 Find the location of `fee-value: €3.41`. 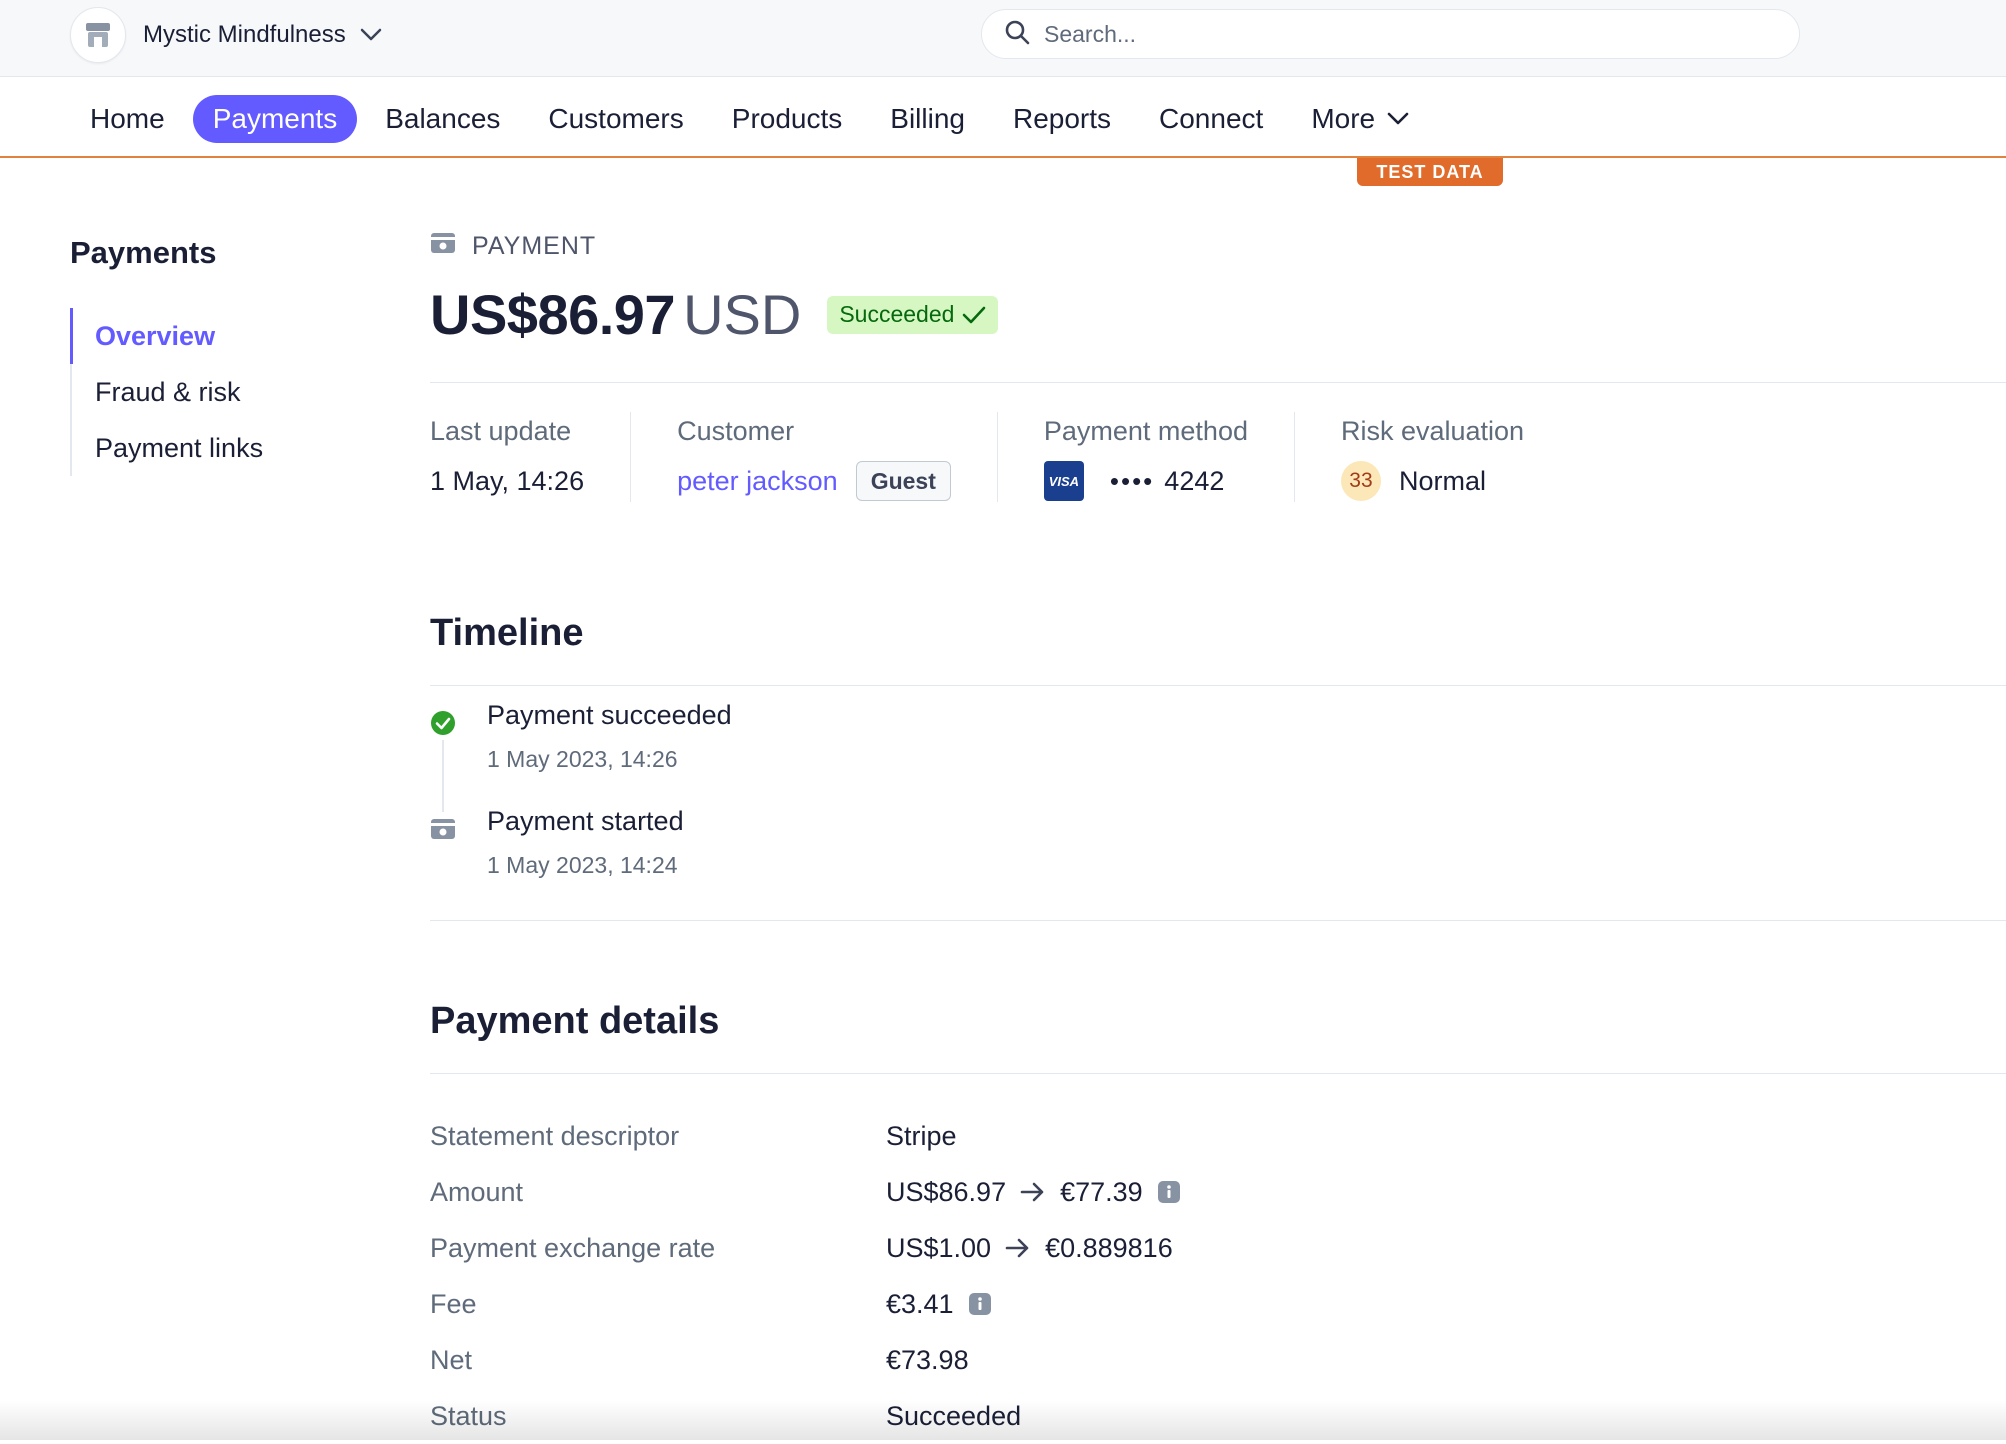

fee-value: €3.41 is located at coordinates (920, 1304).